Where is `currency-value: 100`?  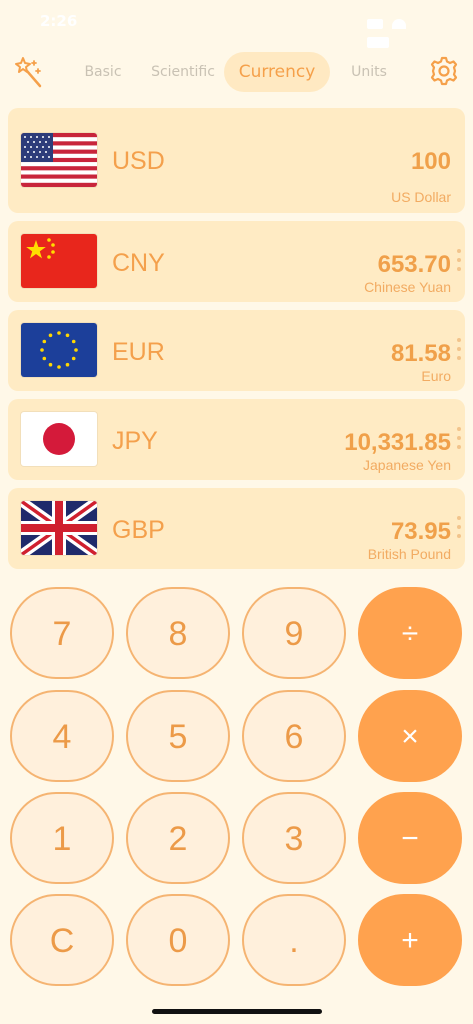 currency-value: 100 is located at coordinates (430, 161).